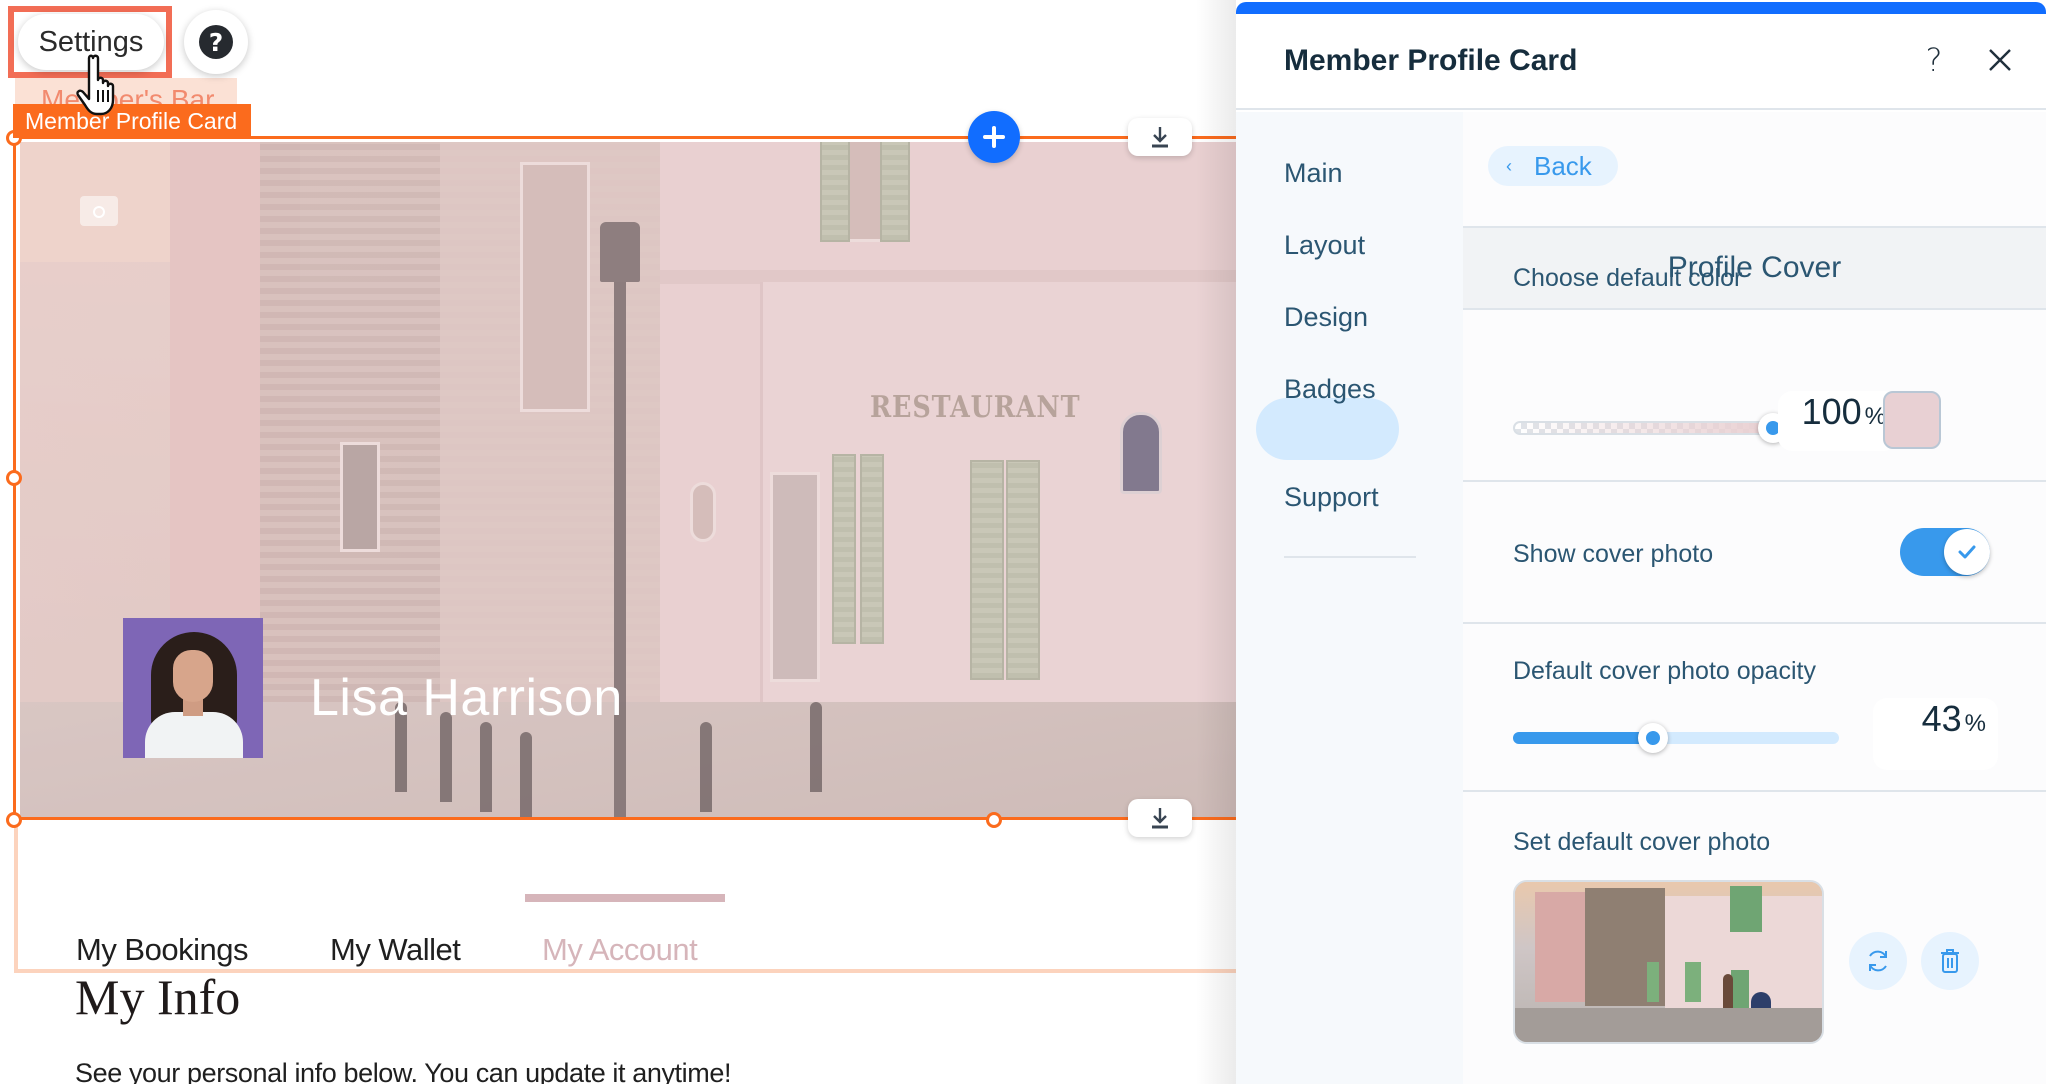 This screenshot has width=2046, height=1084. I want to click on panel-drag-bar, so click(1641, 8).